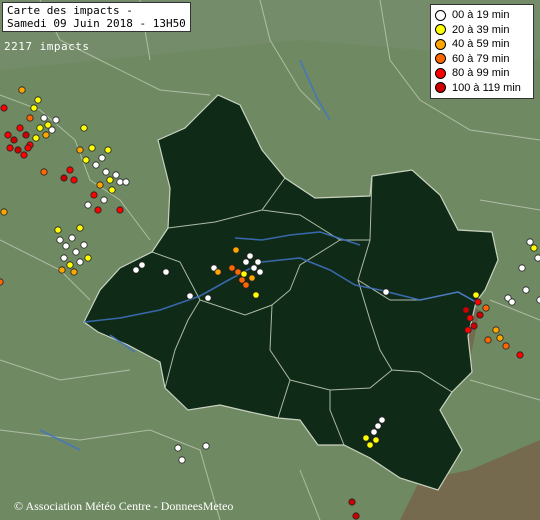 The image size is (540, 520). I want to click on legend-label: 60 à 79 min, so click(481, 58).